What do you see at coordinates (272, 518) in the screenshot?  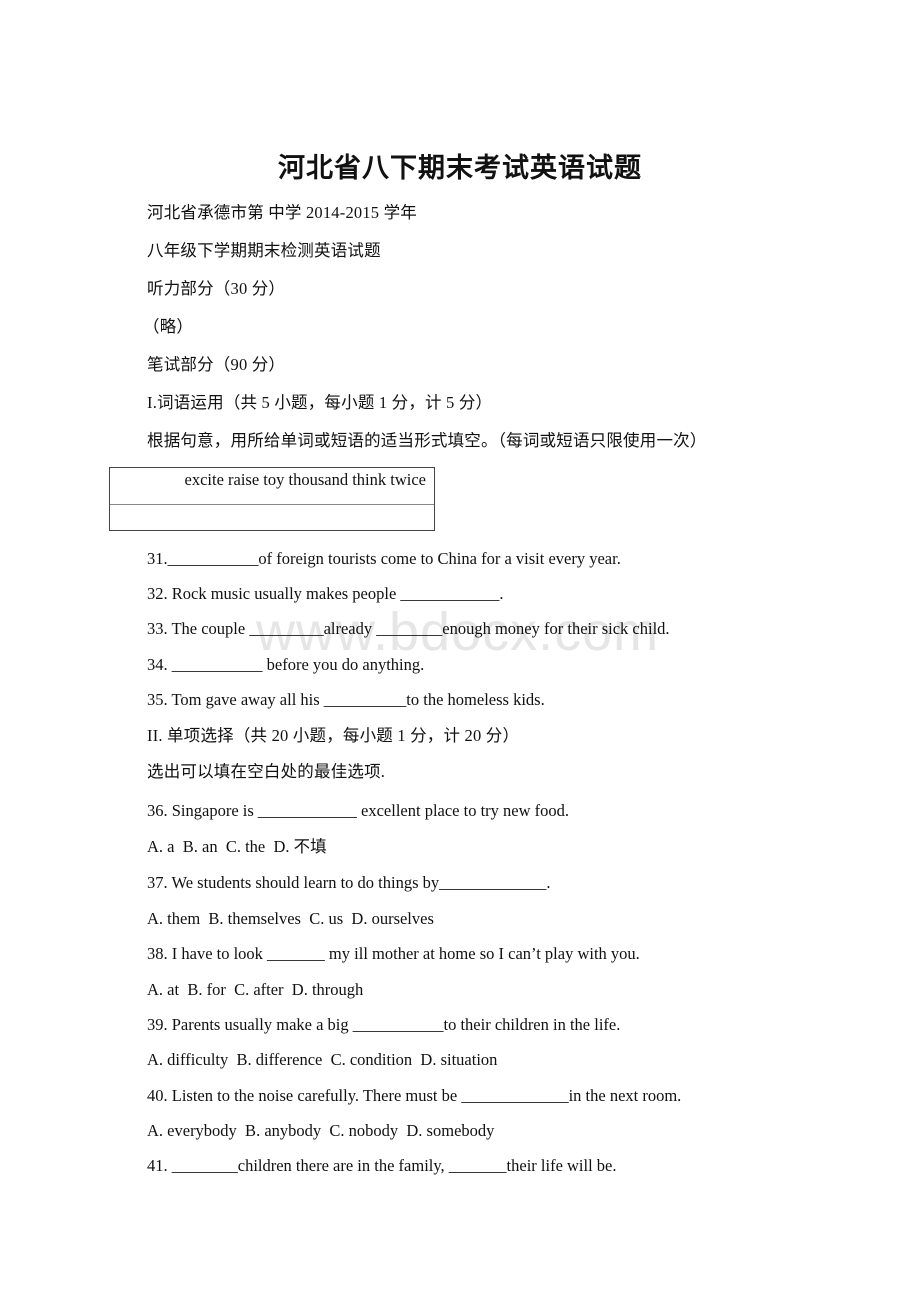 I see `word-bank-empty-row` at bounding box center [272, 518].